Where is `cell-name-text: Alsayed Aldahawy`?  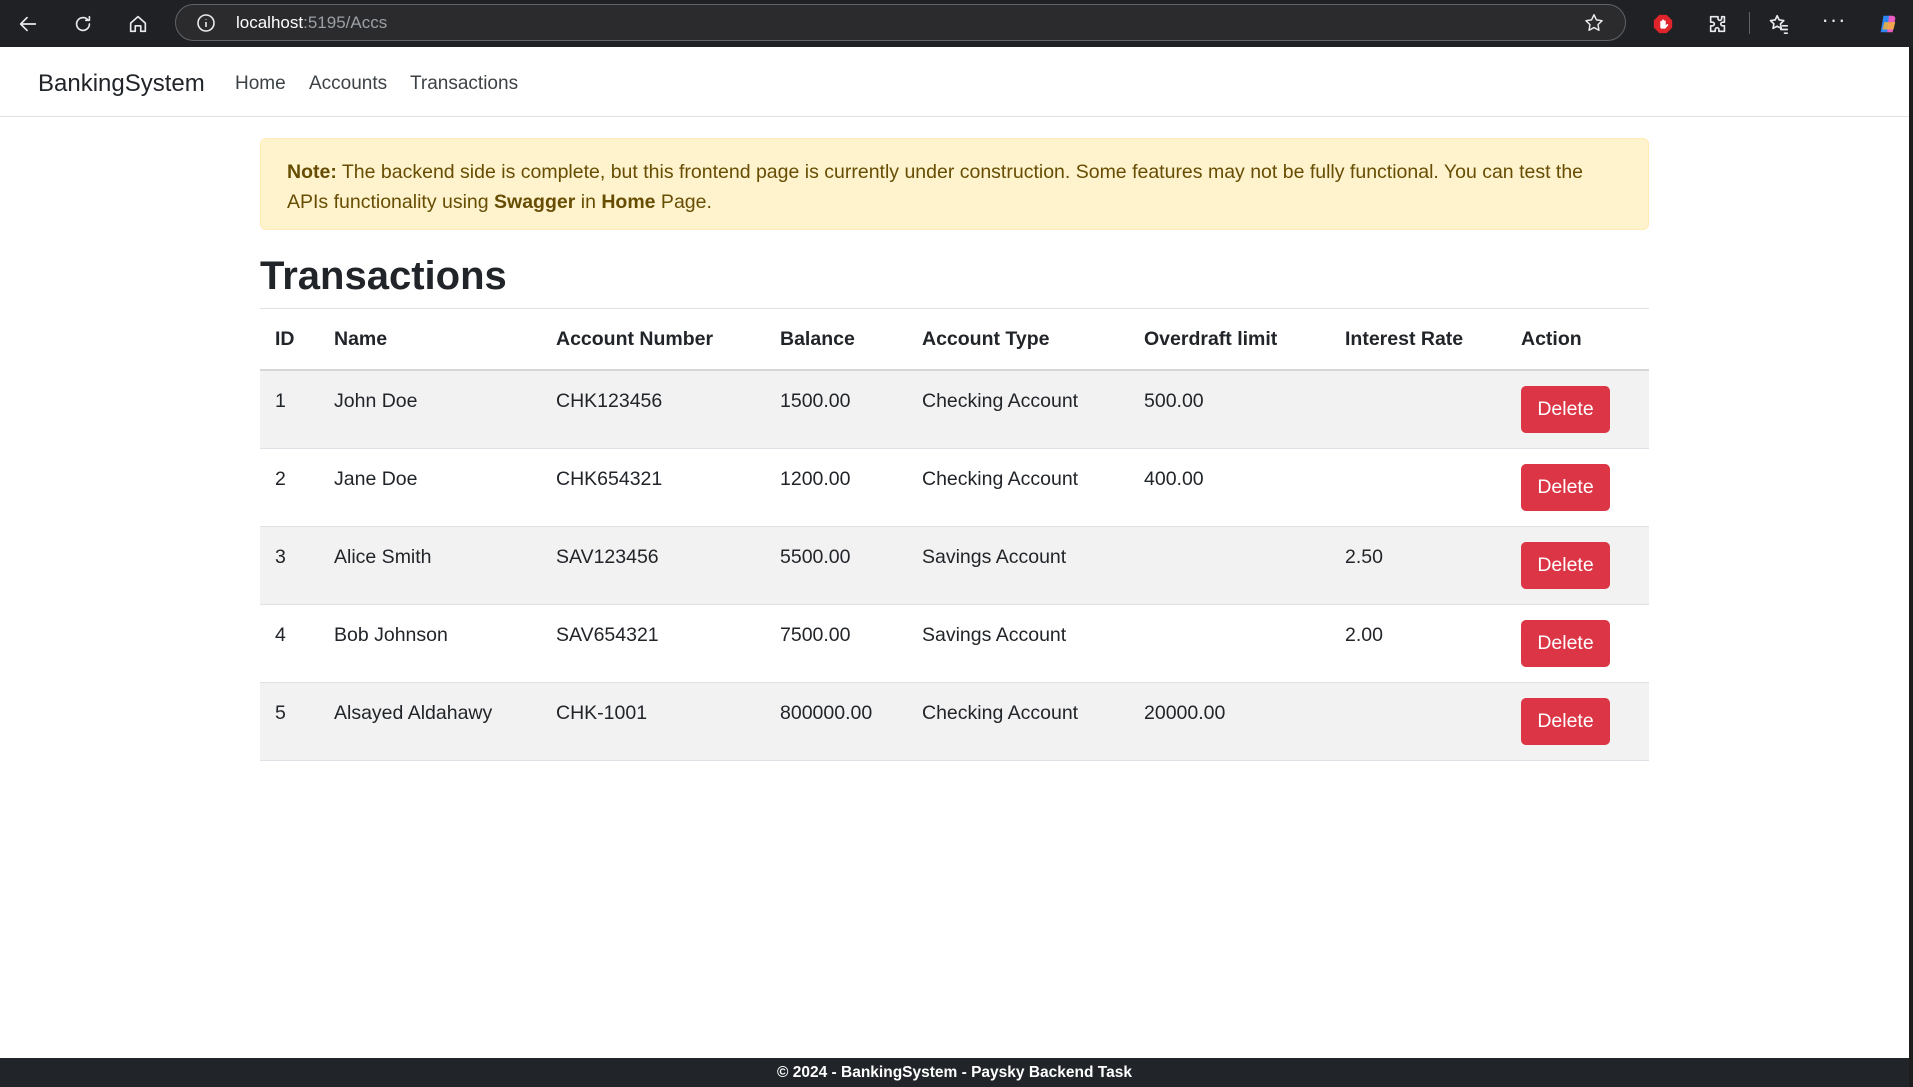 cell-name-text: Alsayed Aldahawy is located at coordinates (413, 713).